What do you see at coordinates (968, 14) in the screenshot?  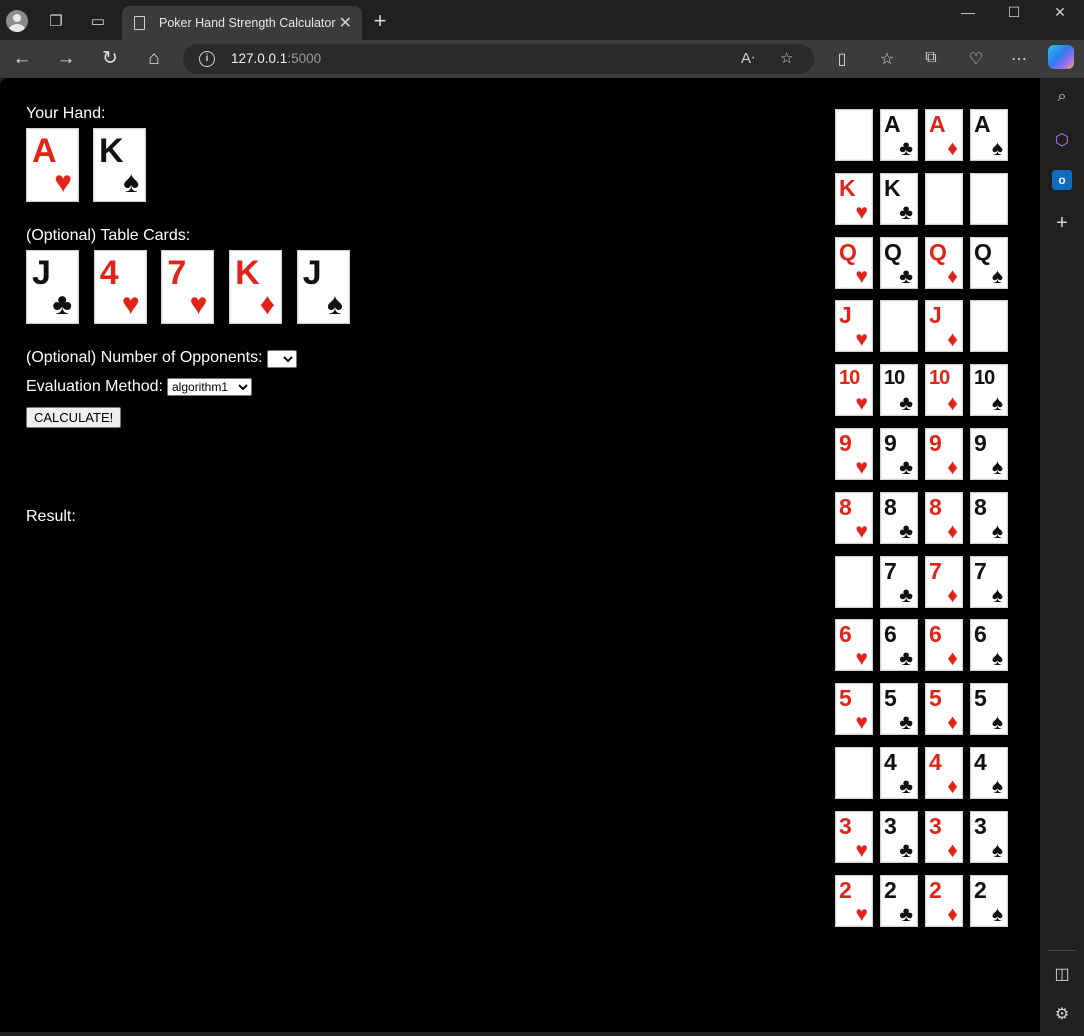 I see `minimize-icon: —` at bounding box center [968, 14].